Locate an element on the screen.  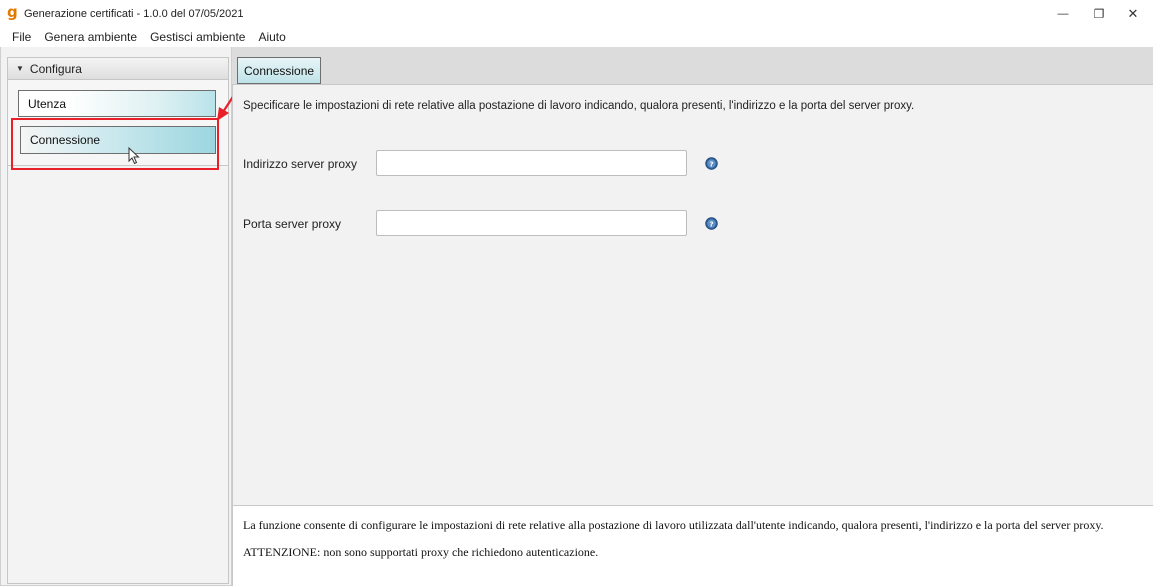
minimize-button: — is located at coordinates (1063, 13).